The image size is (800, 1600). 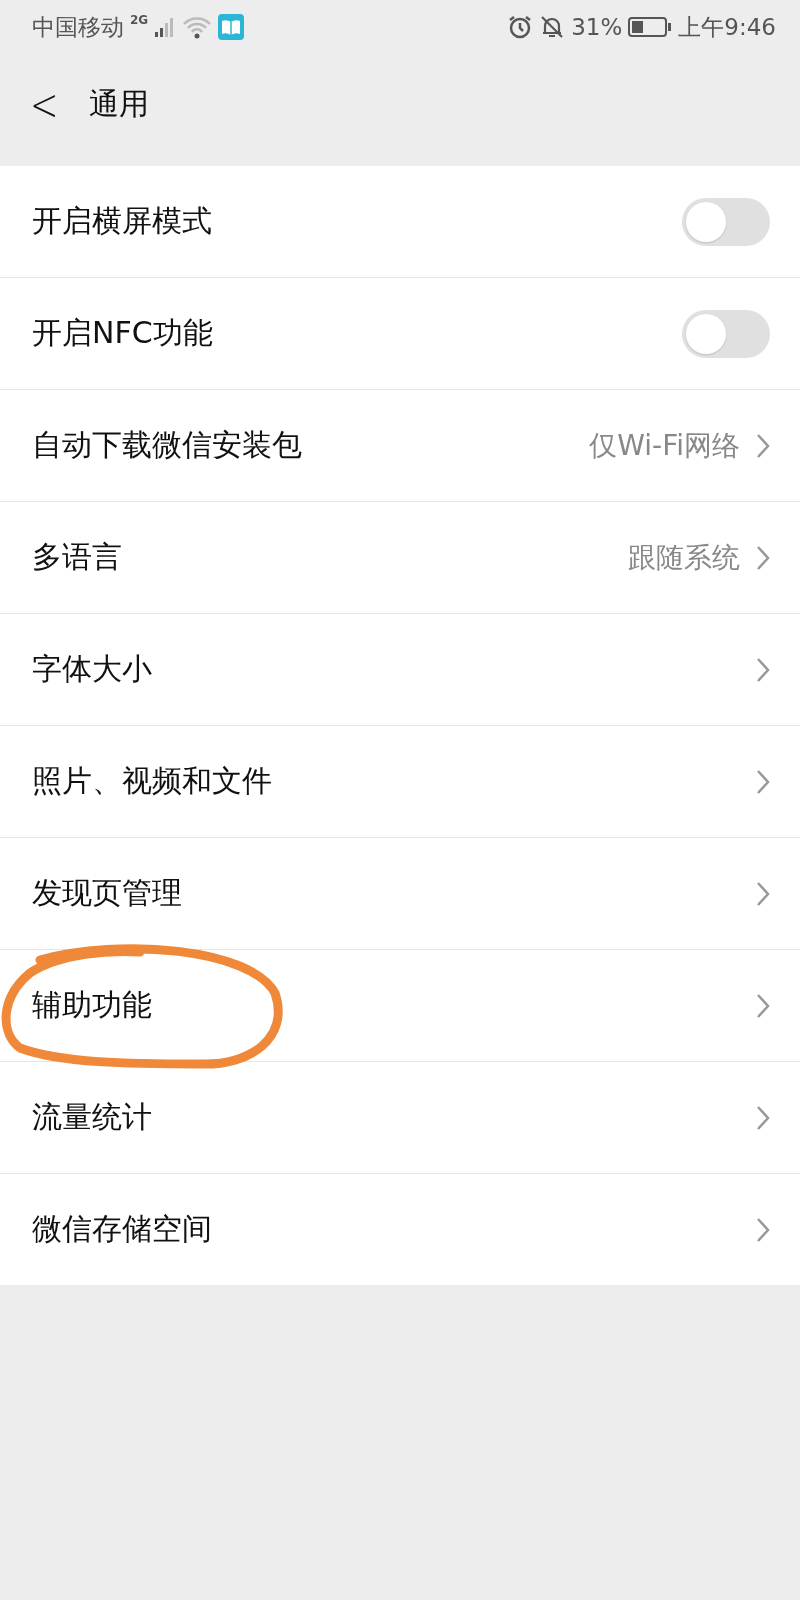 What do you see at coordinates (92, 669) in the screenshot?
I see `setting-label: 字体大小` at bounding box center [92, 669].